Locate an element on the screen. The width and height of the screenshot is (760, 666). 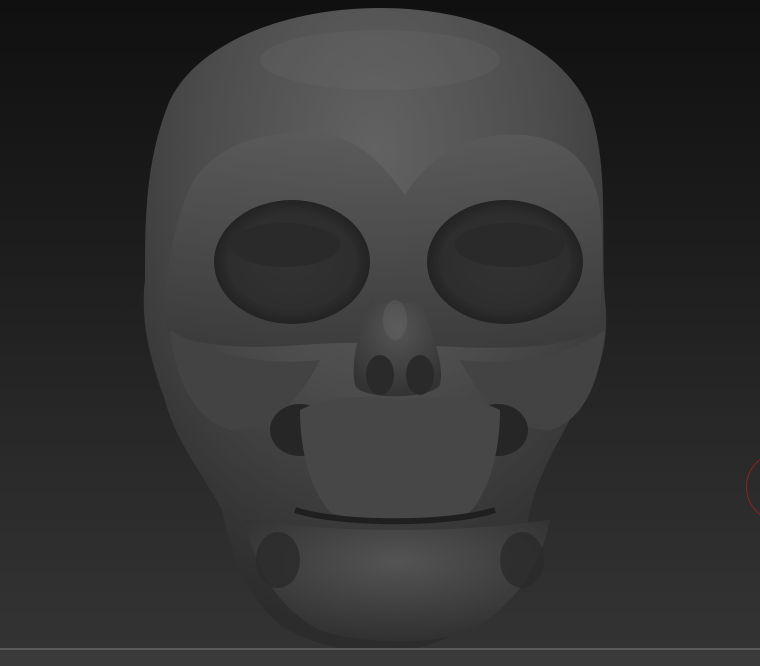
status-strip is located at coordinates (380, 658).